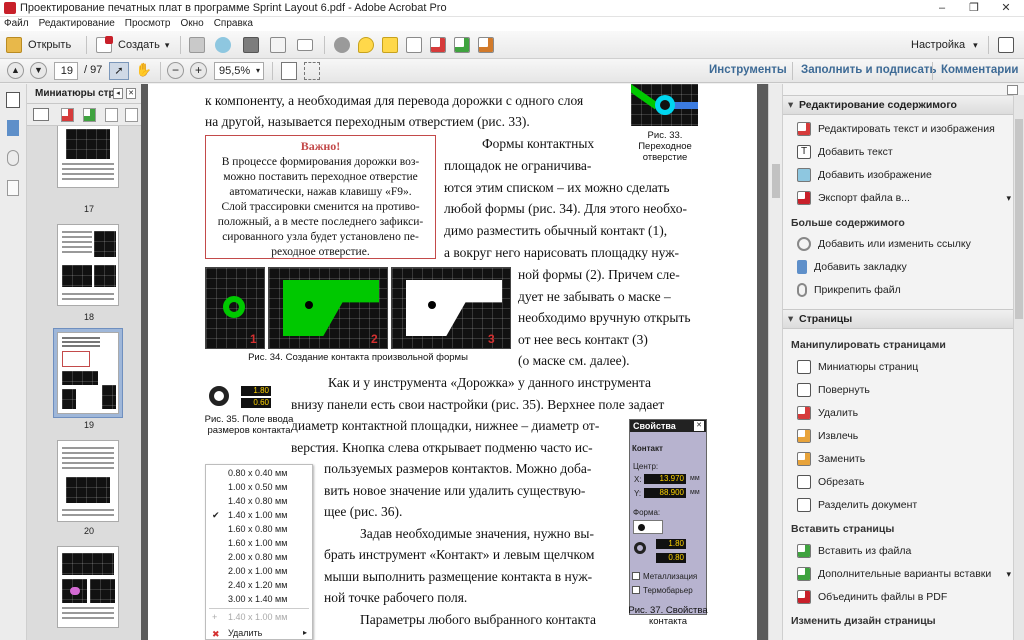 The width and height of the screenshot is (1024, 640). Describe the element at coordinates (868, 345) in the screenshot. I see `manipulate-pages-header: Манипулировать страницами` at that location.